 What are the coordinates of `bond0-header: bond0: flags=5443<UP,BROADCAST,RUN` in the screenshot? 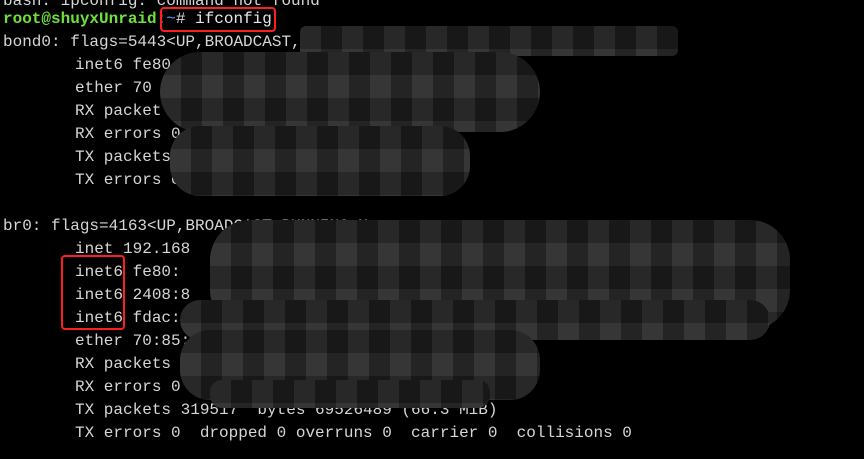 It's located at (166, 42).